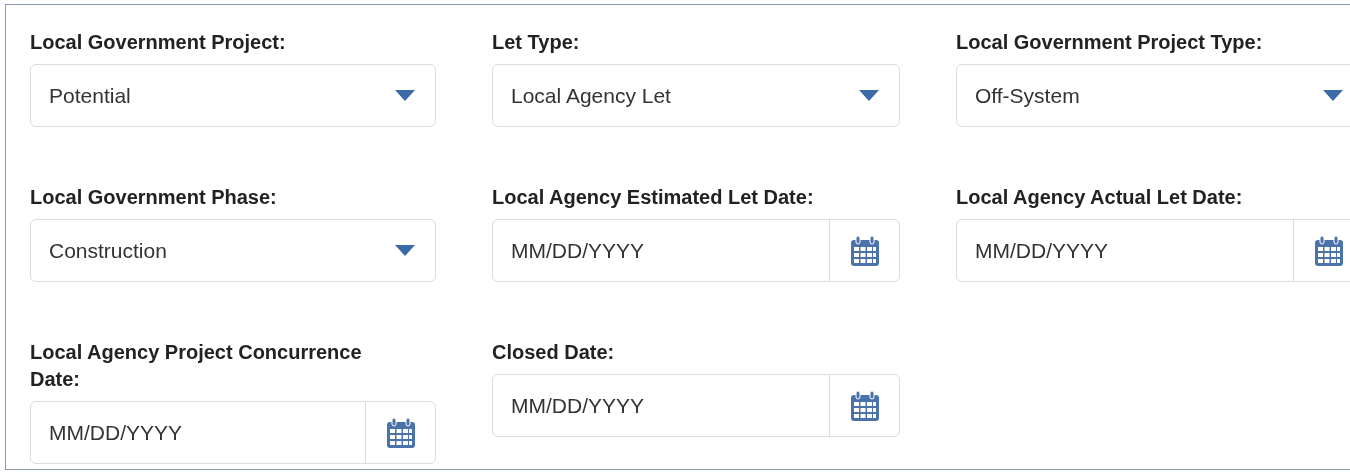 The image size is (1350, 472). Describe the element at coordinates (554, 352) in the screenshot. I see `field-label: Closed Date:` at that location.